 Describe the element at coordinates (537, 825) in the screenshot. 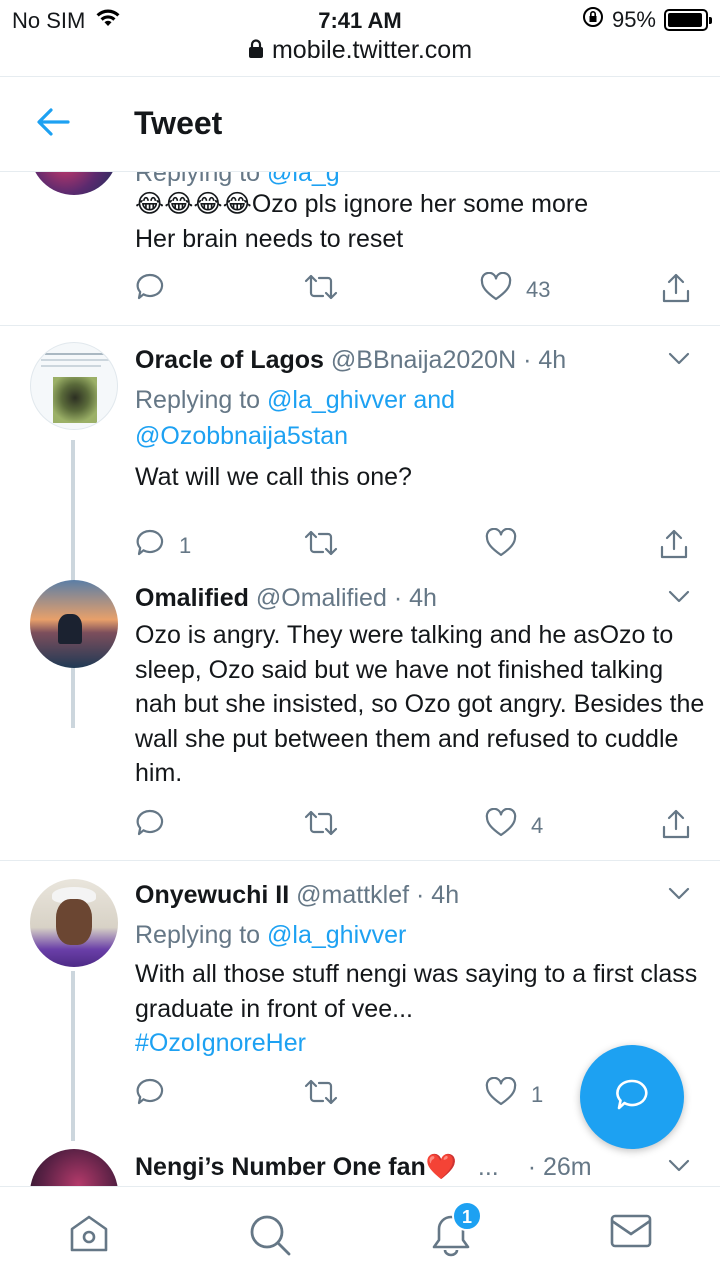

I see `like-count: 4` at that location.